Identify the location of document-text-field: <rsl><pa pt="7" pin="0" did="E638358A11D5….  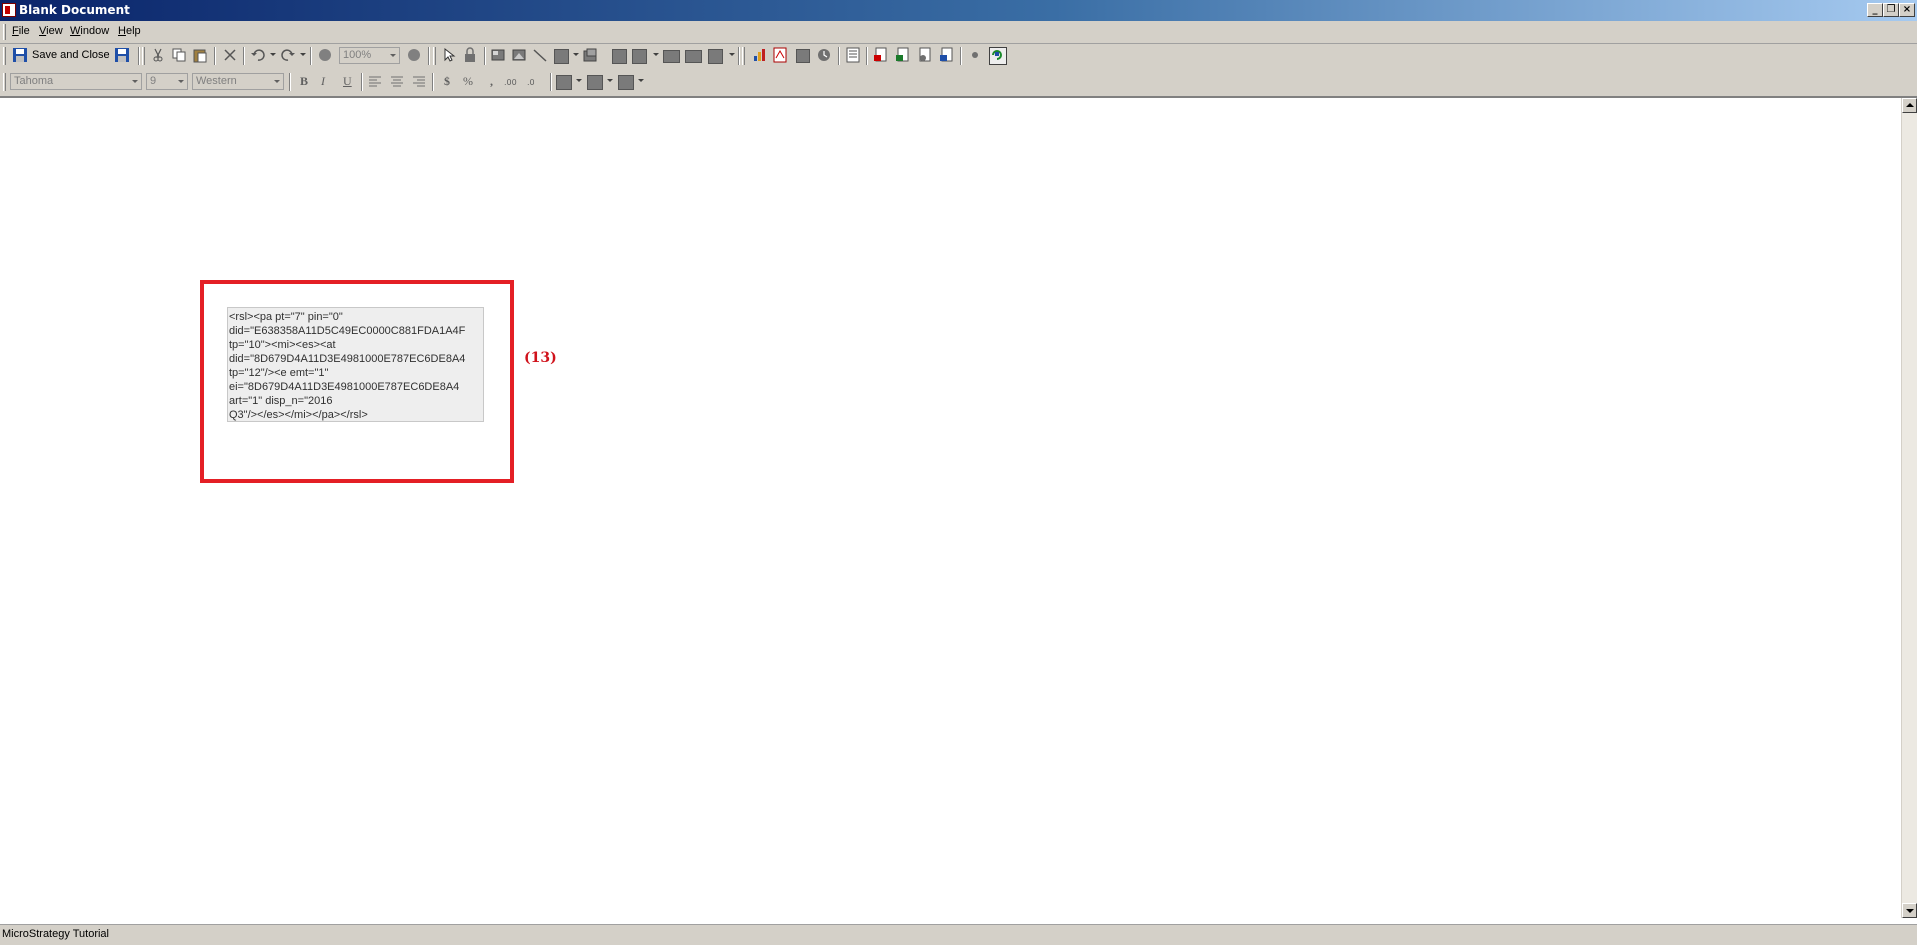
(355, 364).